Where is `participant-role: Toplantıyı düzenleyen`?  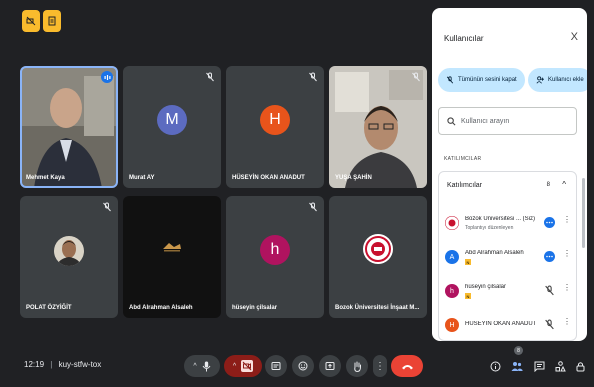
participant-role: Toplantıyı düzenleyen is located at coordinates (489, 228).